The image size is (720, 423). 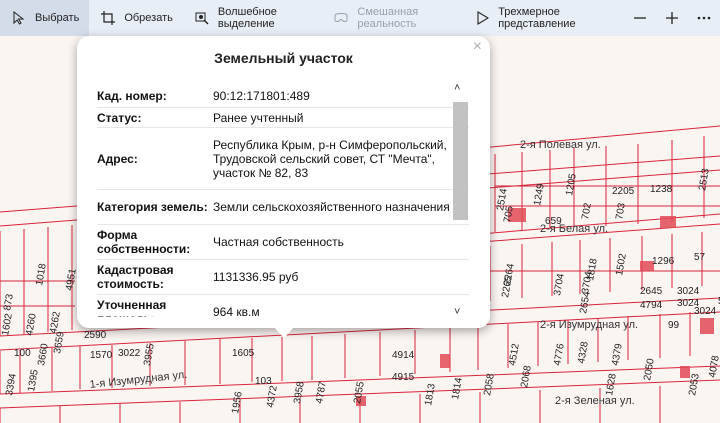 What do you see at coordinates (117, 158) in the screenshot?
I see `info-label: Адрес:` at bounding box center [117, 158].